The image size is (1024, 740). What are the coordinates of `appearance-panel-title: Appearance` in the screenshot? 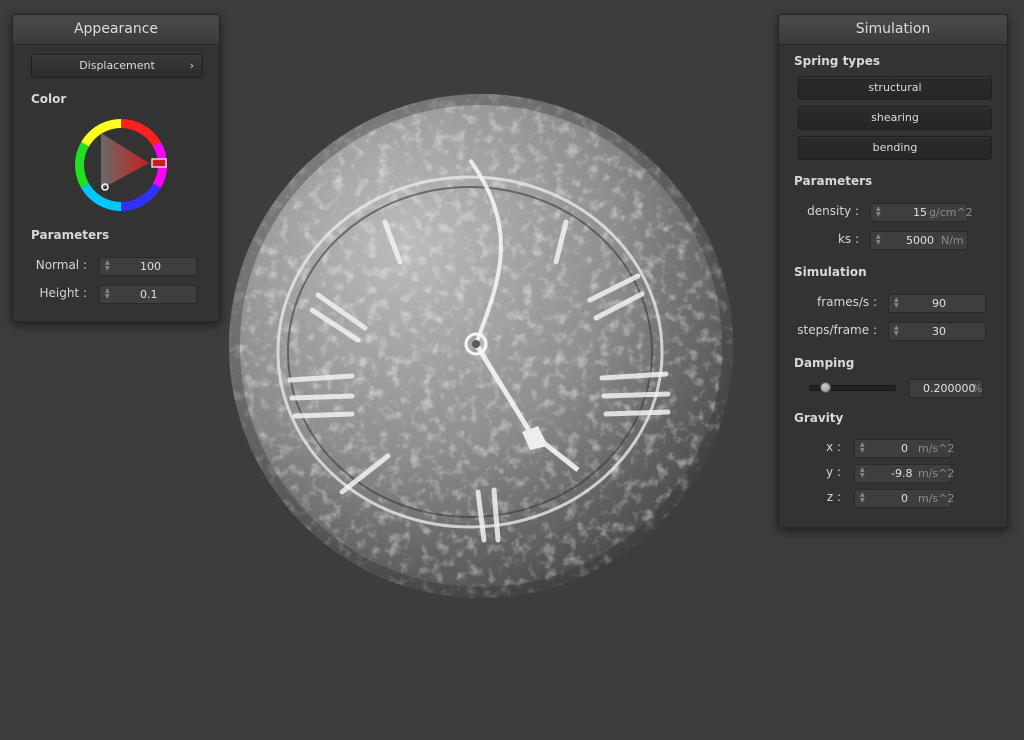 It's located at (116, 30).